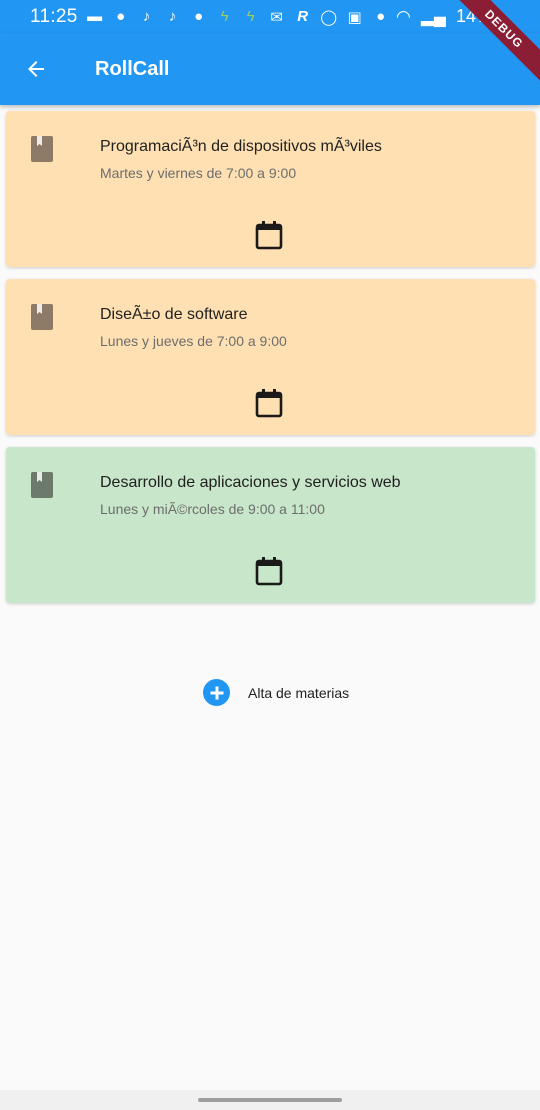  I want to click on home-indicator, so click(270, 1100).